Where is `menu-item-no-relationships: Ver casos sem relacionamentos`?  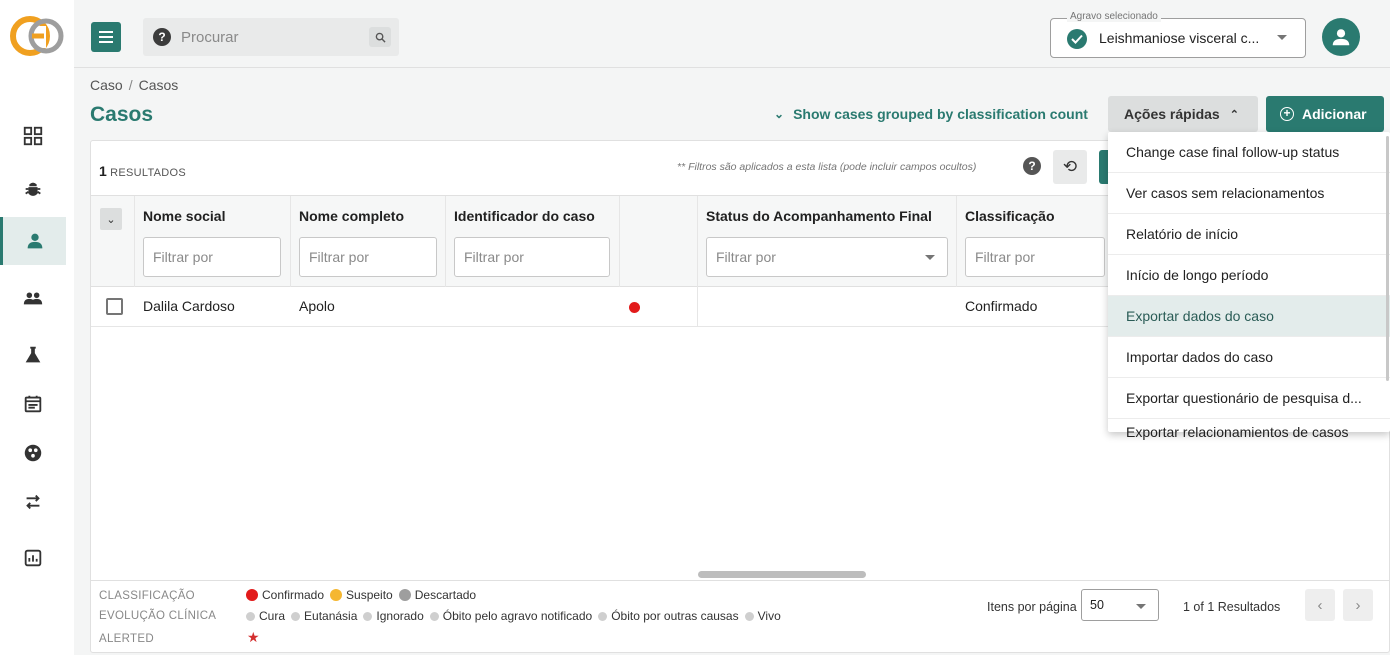 menu-item-no-relationships: Ver casos sem relacionamentos is located at coordinates (1249, 193).